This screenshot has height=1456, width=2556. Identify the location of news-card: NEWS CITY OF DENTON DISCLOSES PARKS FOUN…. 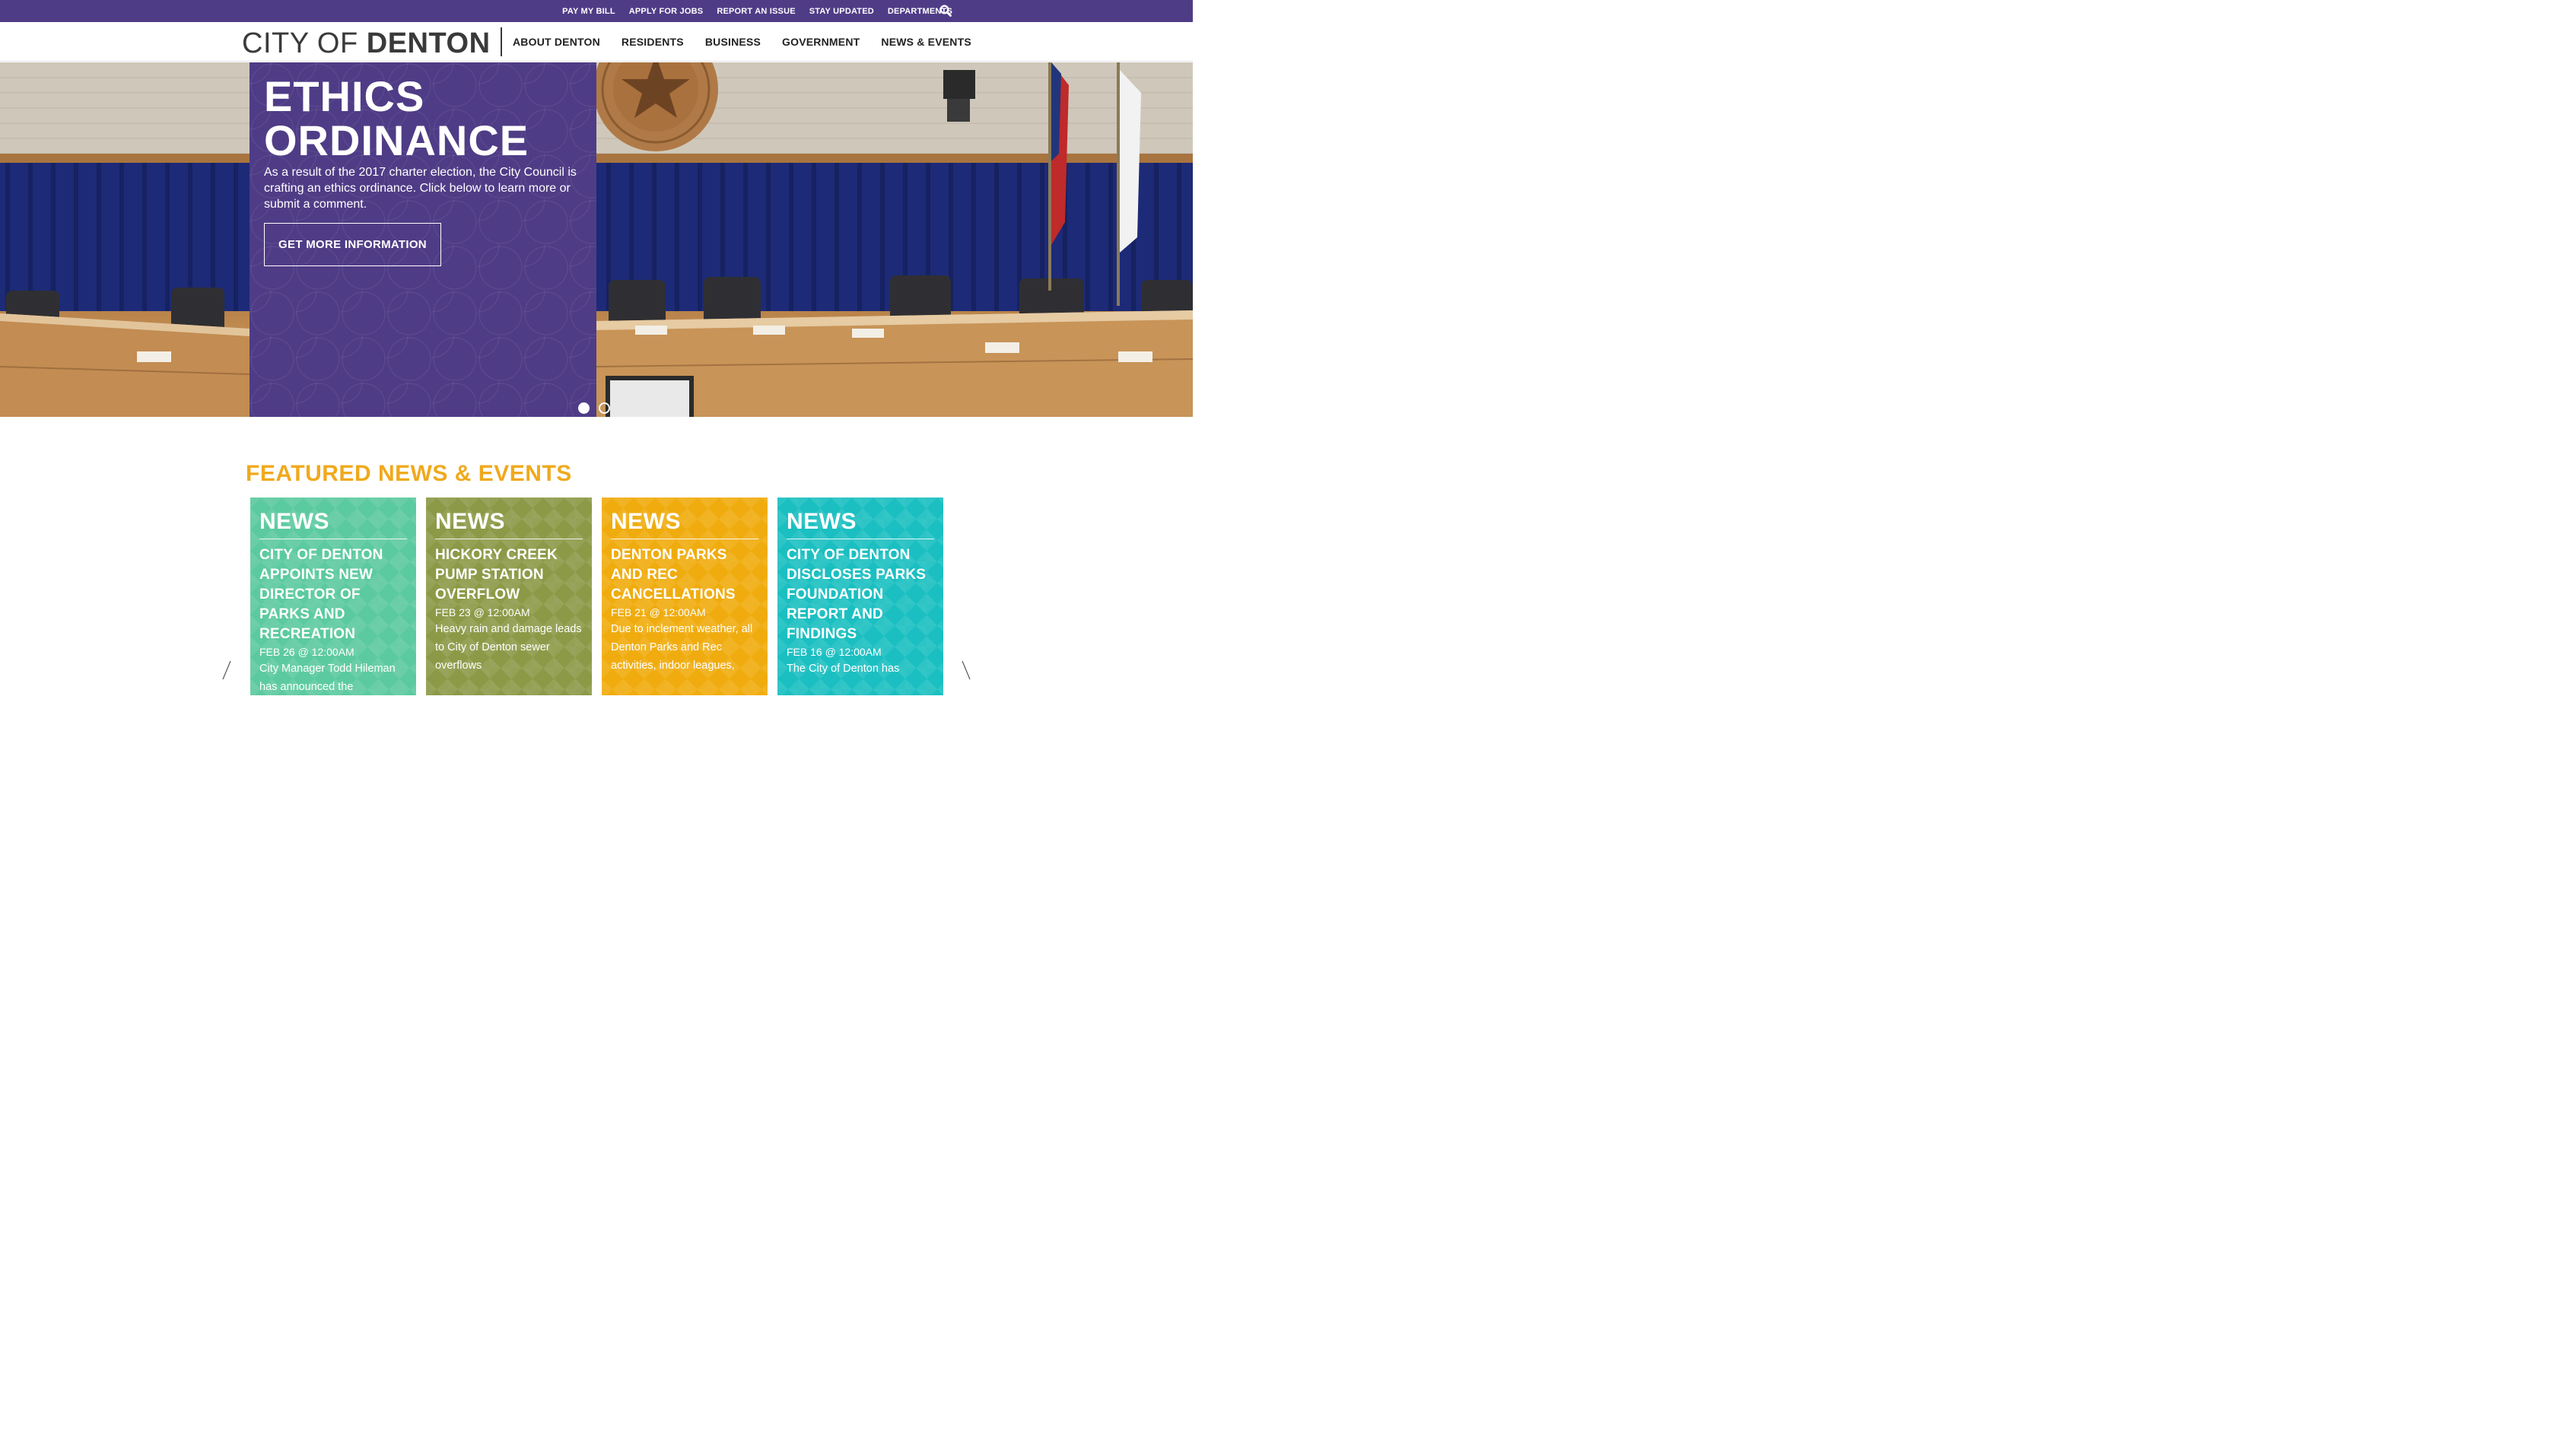
(860, 596).